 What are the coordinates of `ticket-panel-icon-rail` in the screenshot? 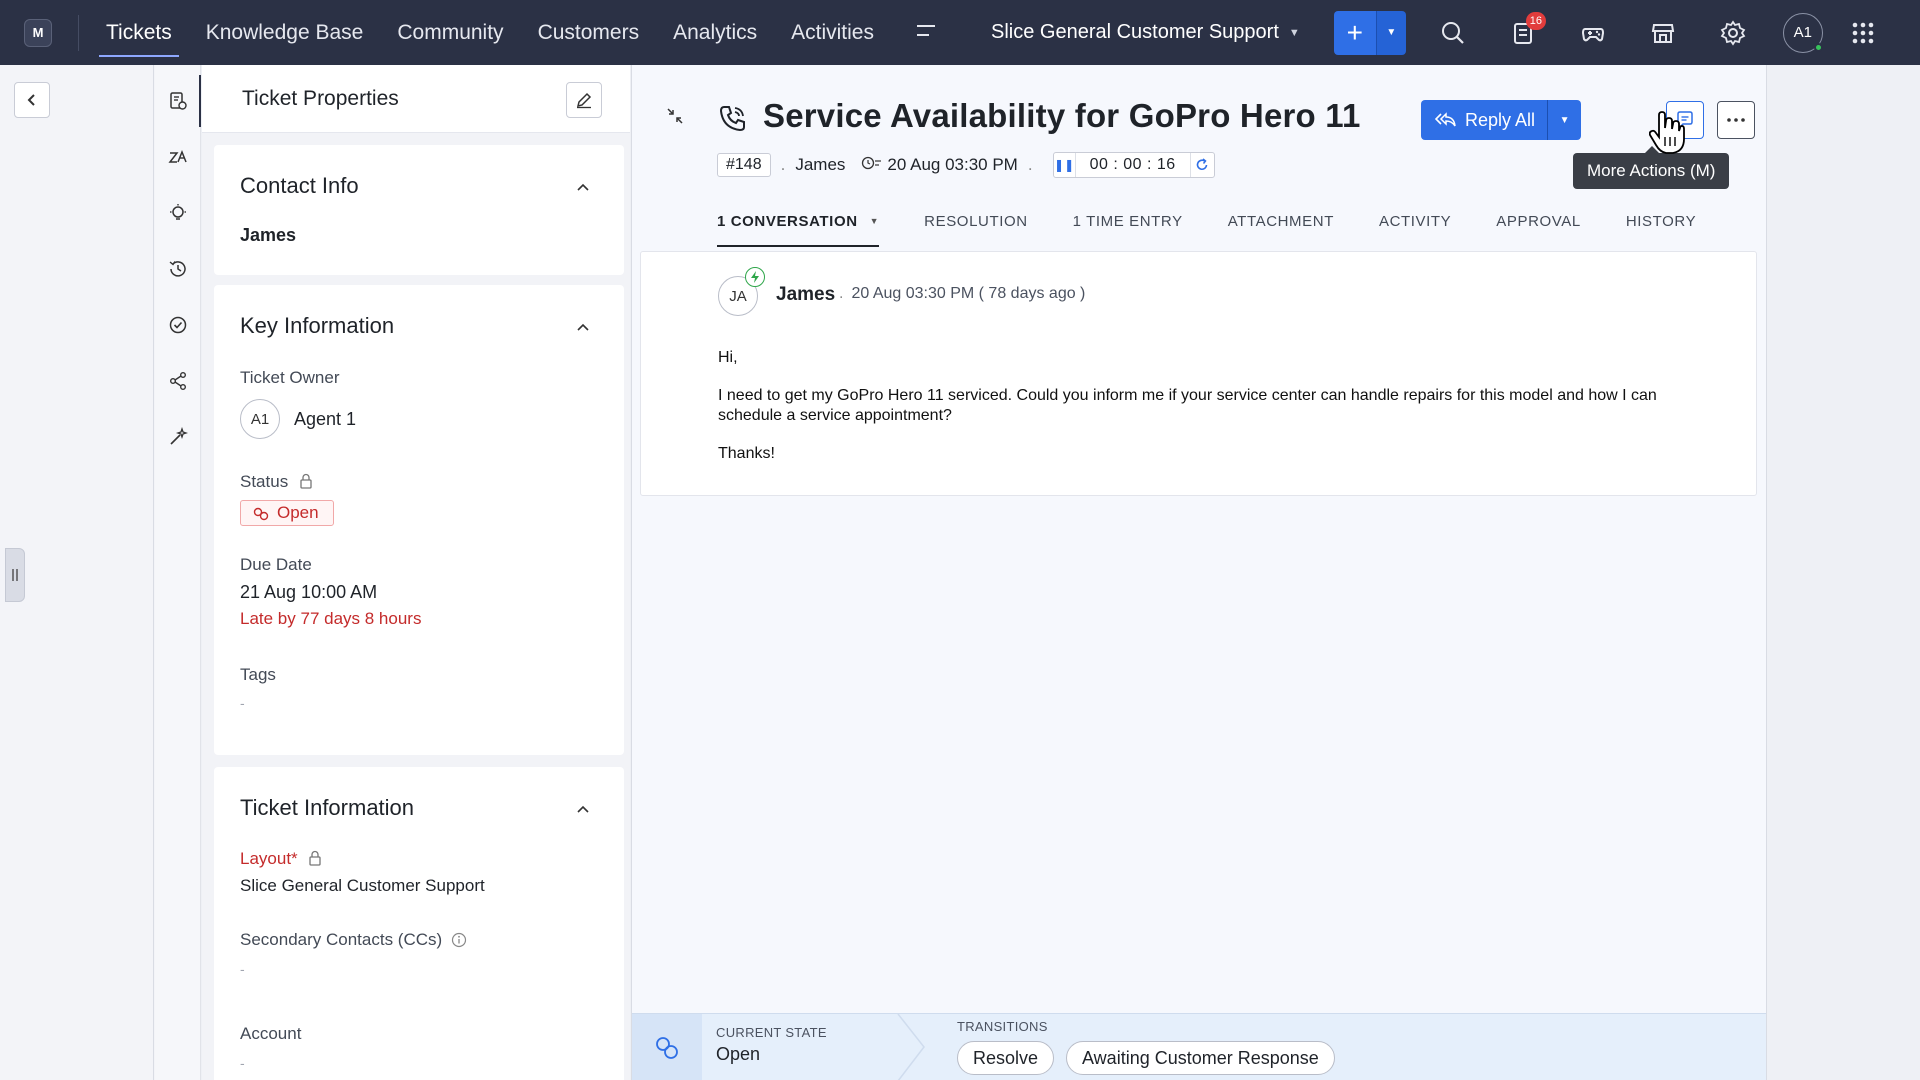 It's located at (178, 572).